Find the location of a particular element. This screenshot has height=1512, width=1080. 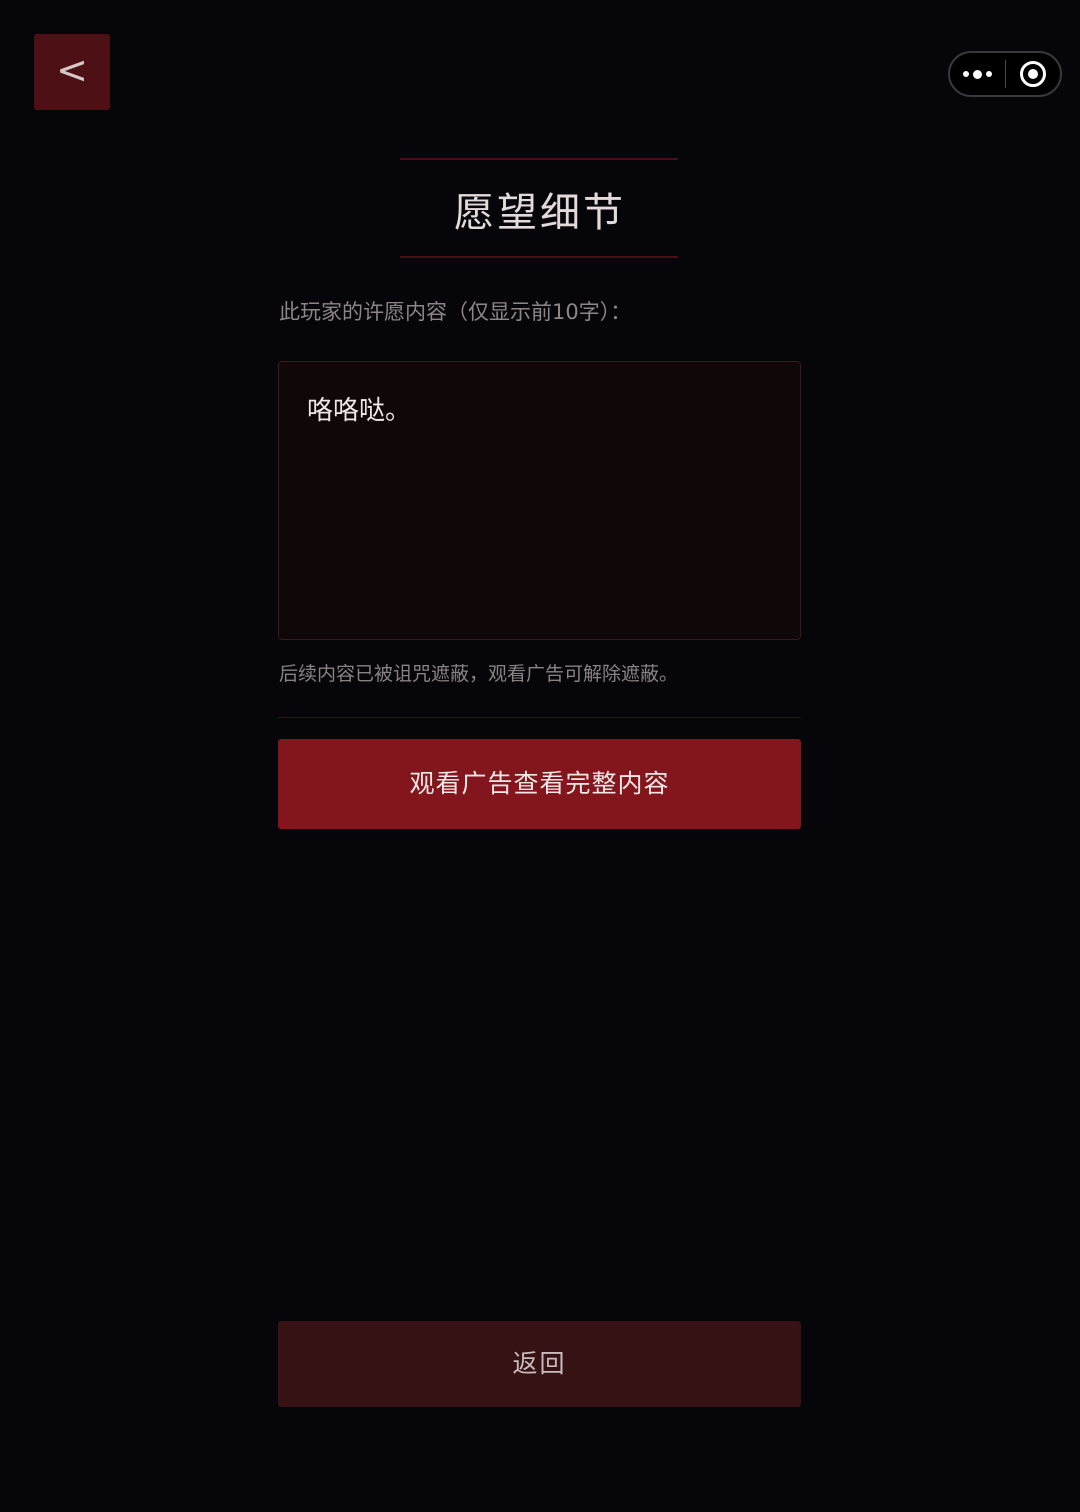

more-dots-icon is located at coordinates (977, 74).